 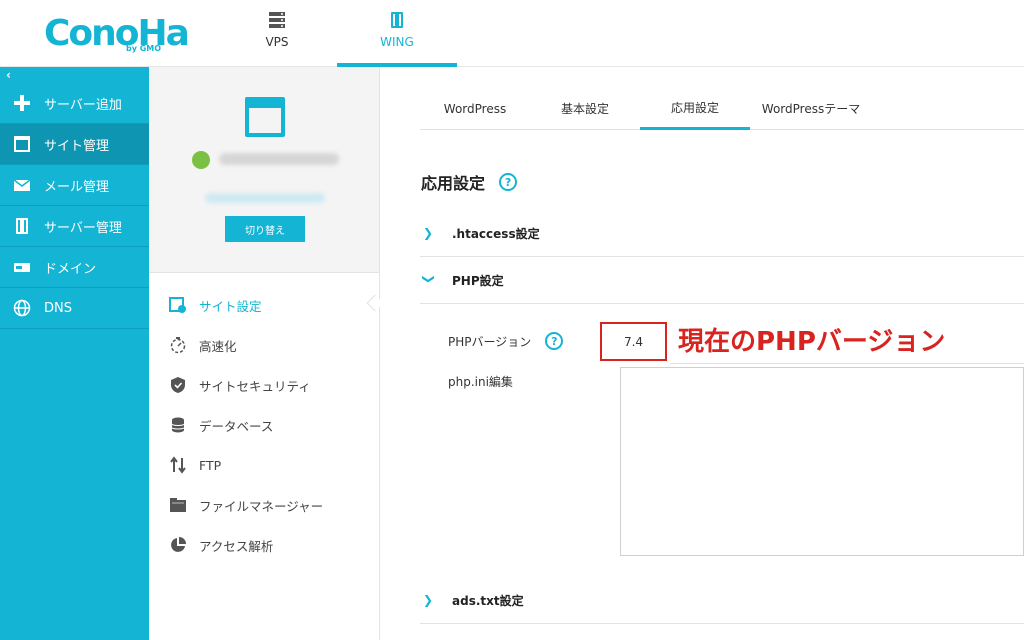 What do you see at coordinates (633, 341) in the screenshot?
I see `php-version-value: 7.4` at bounding box center [633, 341].